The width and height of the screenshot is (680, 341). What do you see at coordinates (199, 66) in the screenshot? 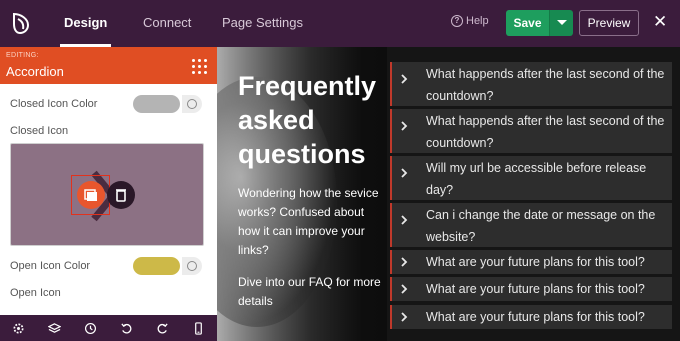
I see `drag-grid-icon` at bounding box center [199, 66].